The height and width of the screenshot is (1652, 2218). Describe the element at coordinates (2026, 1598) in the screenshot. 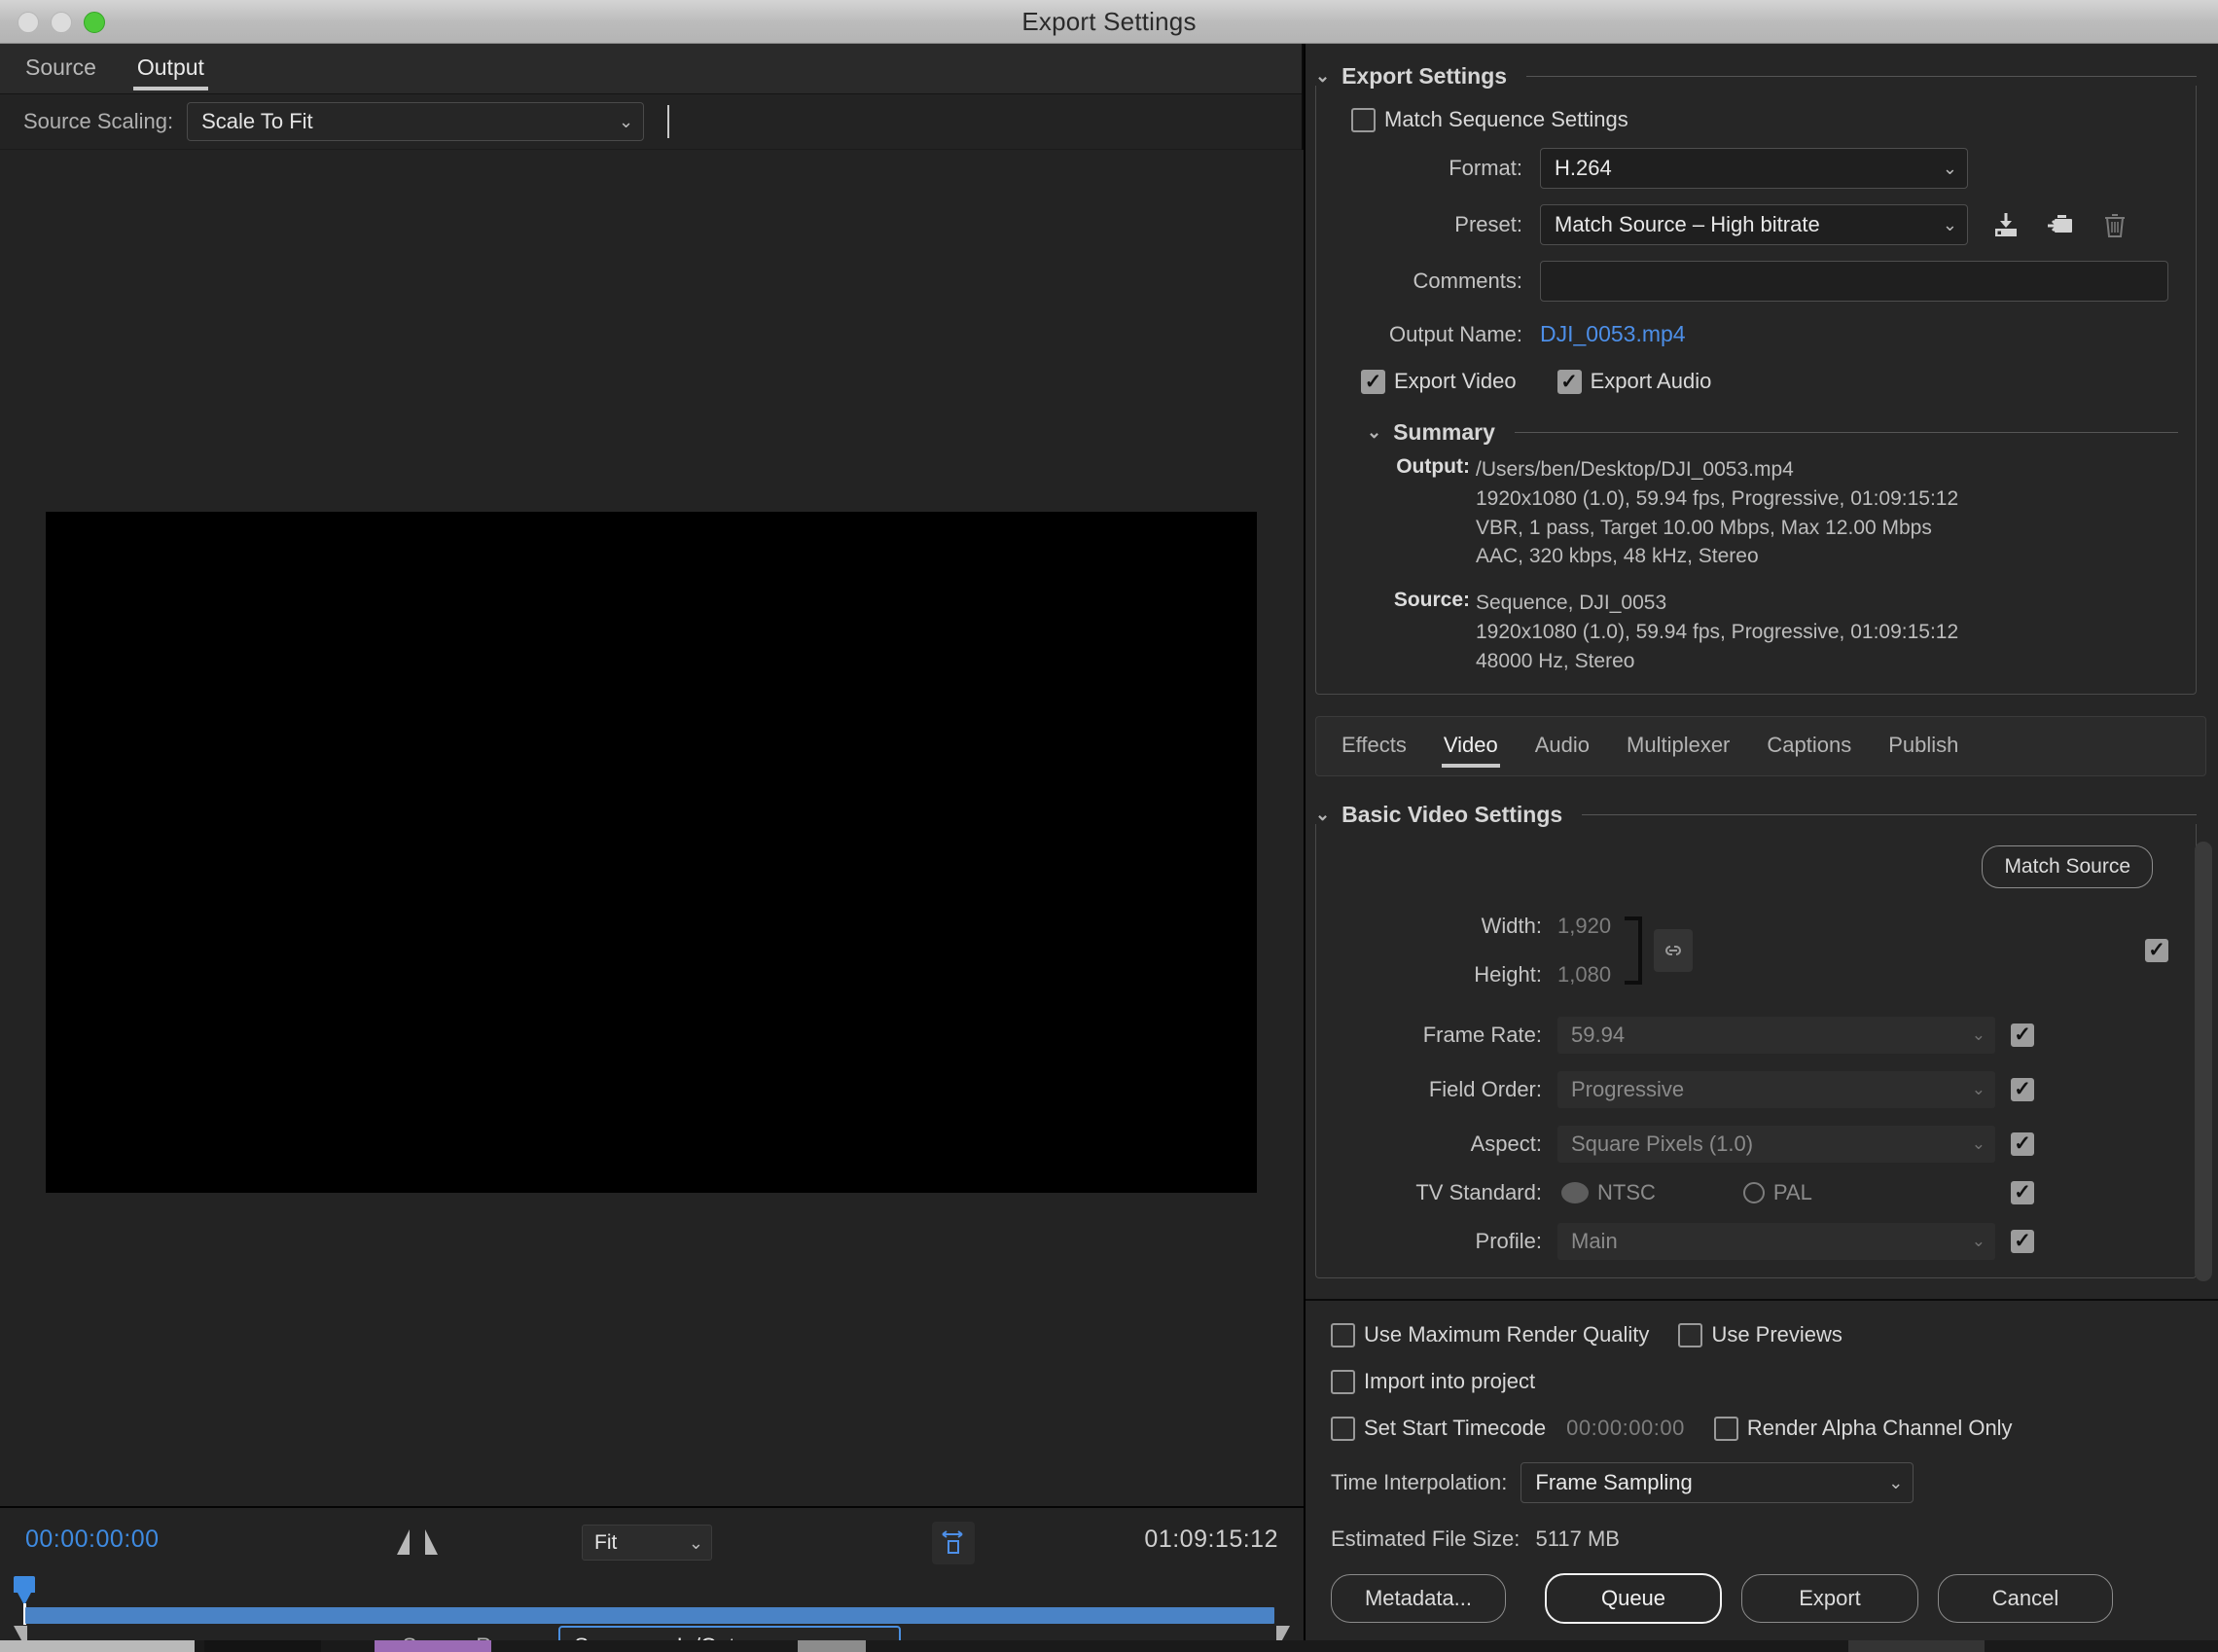

I see `cancel-button: Cancel` at that location.